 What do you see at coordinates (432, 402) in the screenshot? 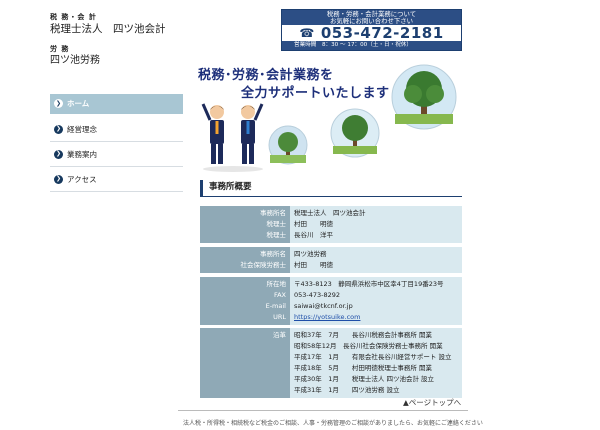
I see `page-top-link: ▲ページトップへ` at bounding box center [432, 402].